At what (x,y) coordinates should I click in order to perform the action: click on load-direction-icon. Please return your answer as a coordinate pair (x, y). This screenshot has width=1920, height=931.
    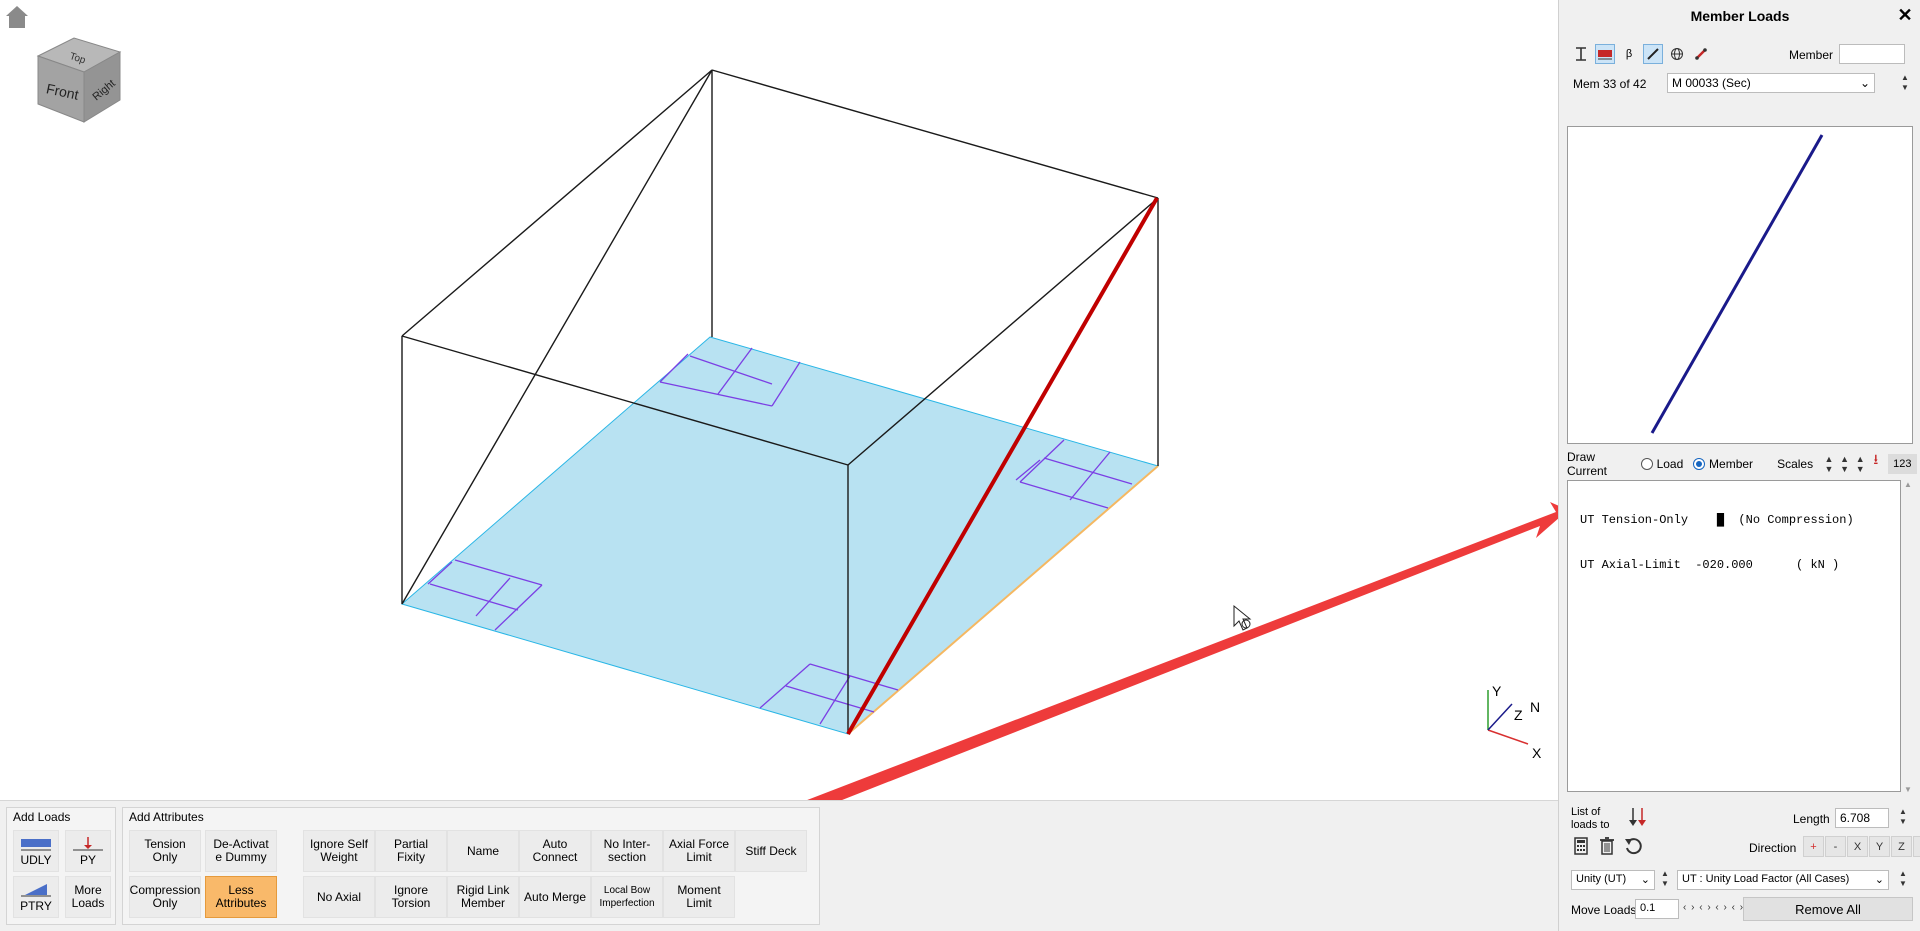
    Looking at the image, I should click on (1638, 817).